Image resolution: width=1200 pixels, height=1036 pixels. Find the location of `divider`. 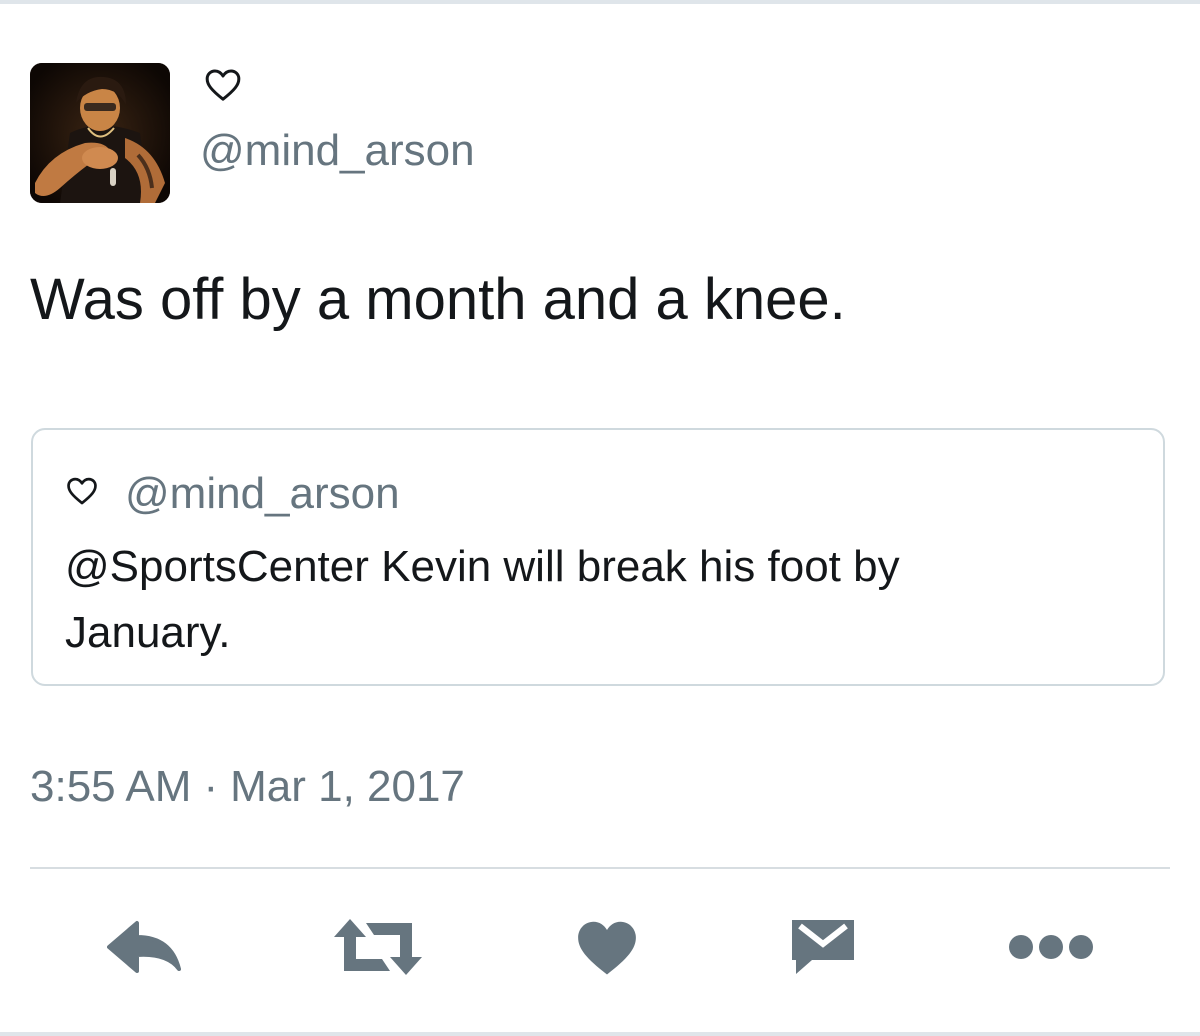

divider is located at coordinates (600, 868).